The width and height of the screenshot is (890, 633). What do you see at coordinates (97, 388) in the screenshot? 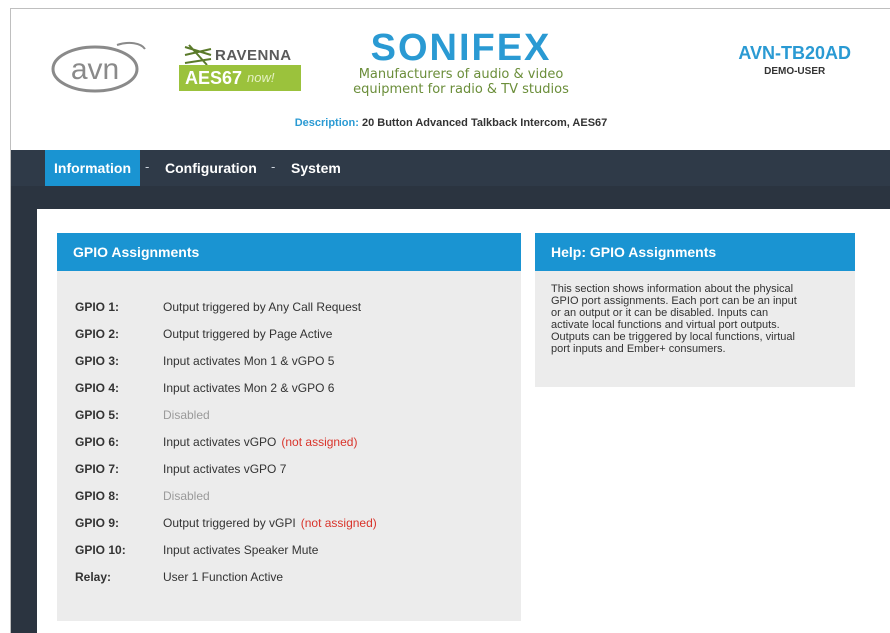
I see `gpio-label: GPIO 4:` at bounding box center [97, 388].